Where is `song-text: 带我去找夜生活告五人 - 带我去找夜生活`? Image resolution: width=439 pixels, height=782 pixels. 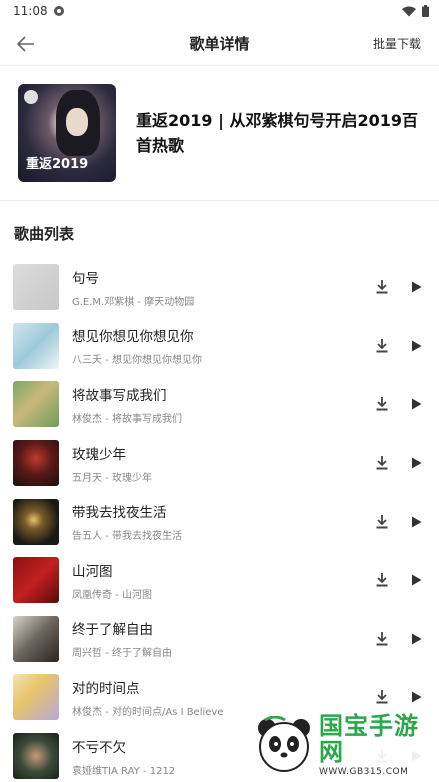 song-text: 带我去找夜生活告五人 - 带我去找夜生活 is located at coordinates (222, 521).